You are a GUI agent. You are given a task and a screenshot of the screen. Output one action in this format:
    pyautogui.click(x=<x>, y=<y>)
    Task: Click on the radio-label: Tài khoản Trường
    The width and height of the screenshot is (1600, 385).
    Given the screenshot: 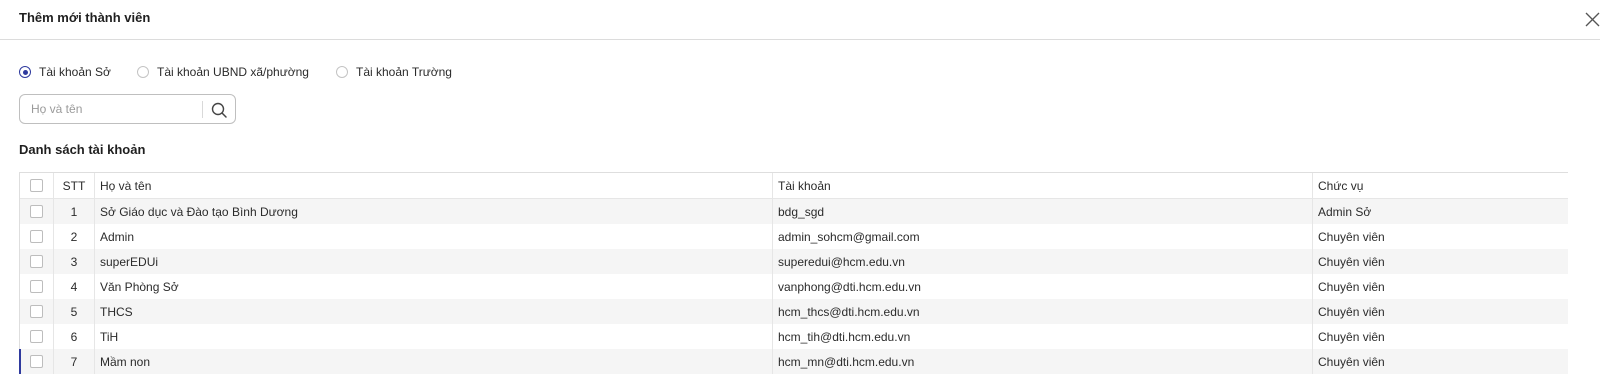 What is the action you would take?
    pyautogui.click(x=404, y=72)
    